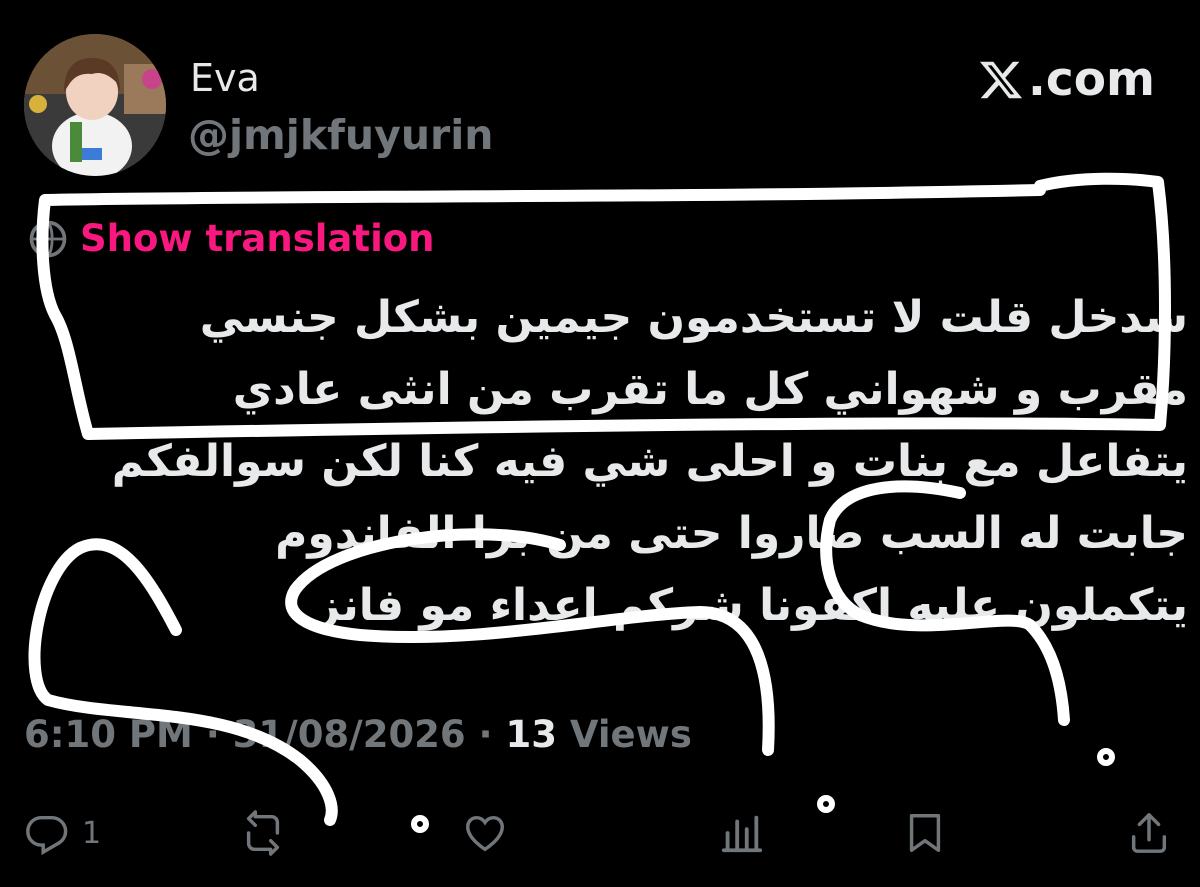 This screenshot has width=1200, height=887. I want to click on retweet-icon, so click(263, 833).